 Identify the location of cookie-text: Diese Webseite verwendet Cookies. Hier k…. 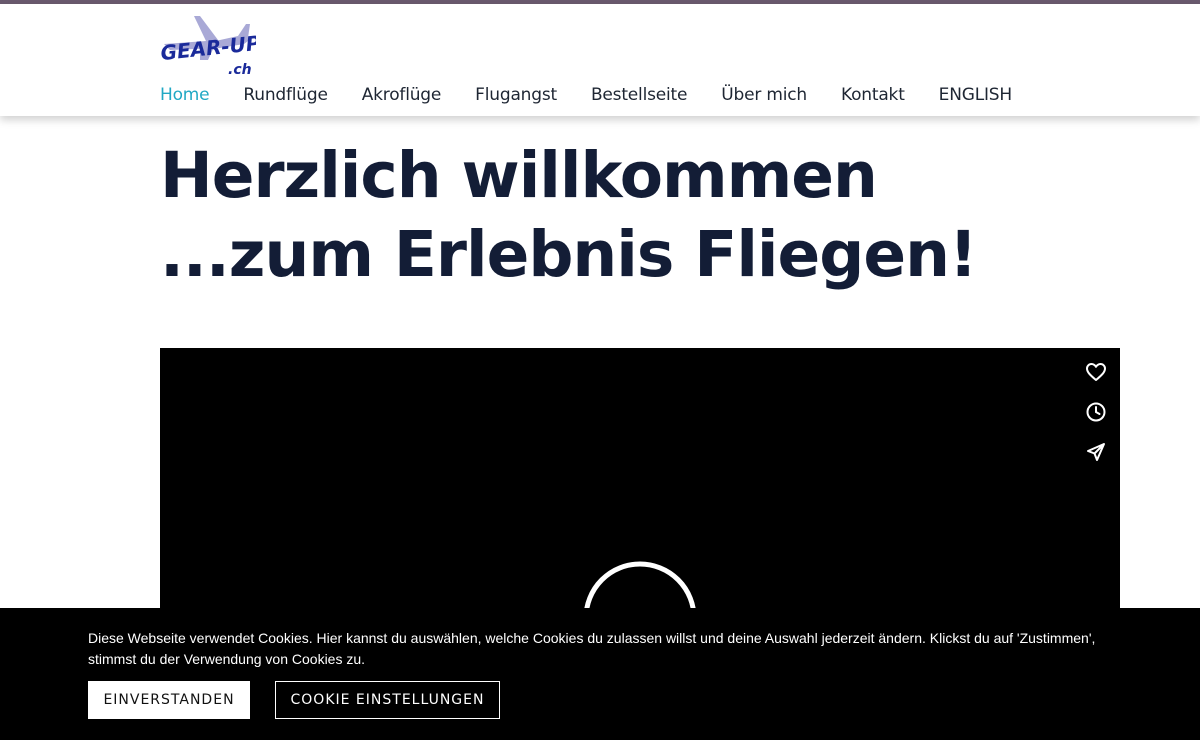
(592, 648).